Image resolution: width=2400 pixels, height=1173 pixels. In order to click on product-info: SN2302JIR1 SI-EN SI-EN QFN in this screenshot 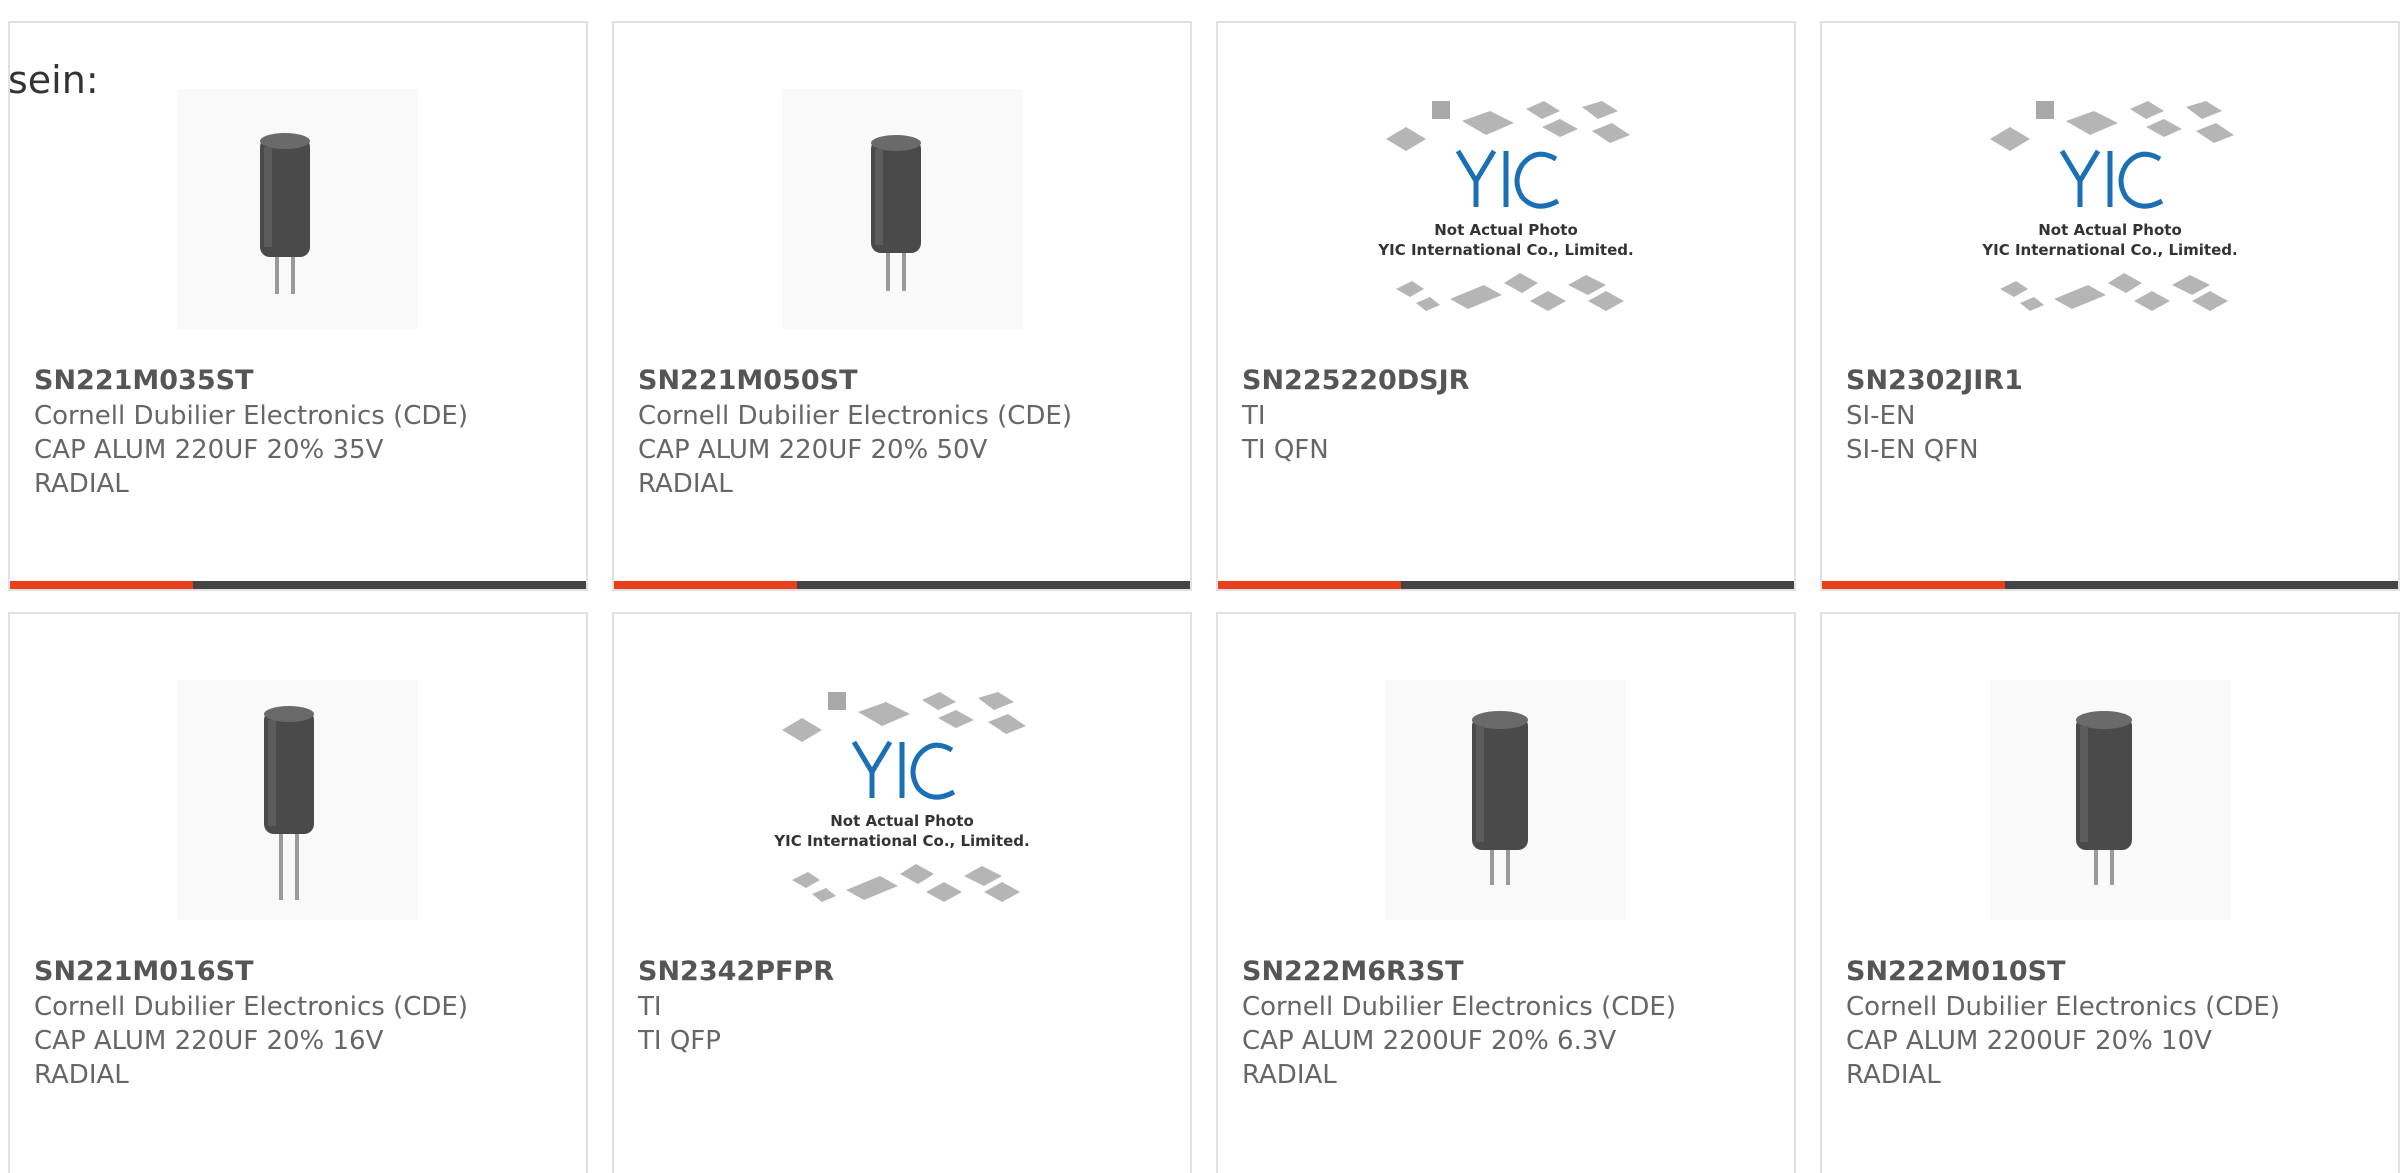, I will do `click(2112, 415)`.